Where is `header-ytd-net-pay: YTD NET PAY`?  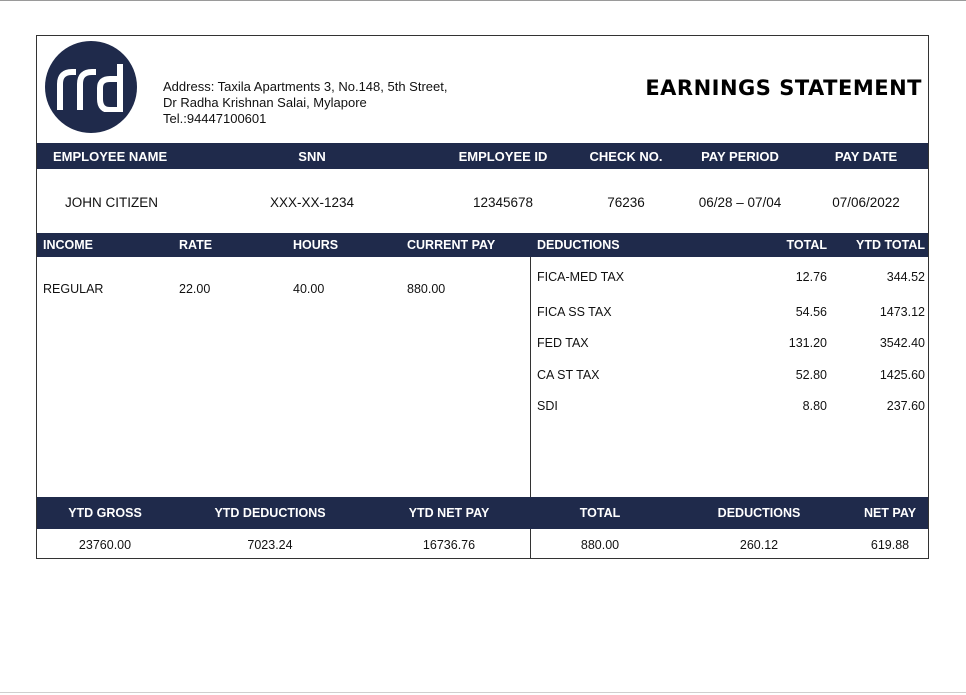 header-ytd-net-pay: YTD NET PAY is located at coordinates (449, 513).